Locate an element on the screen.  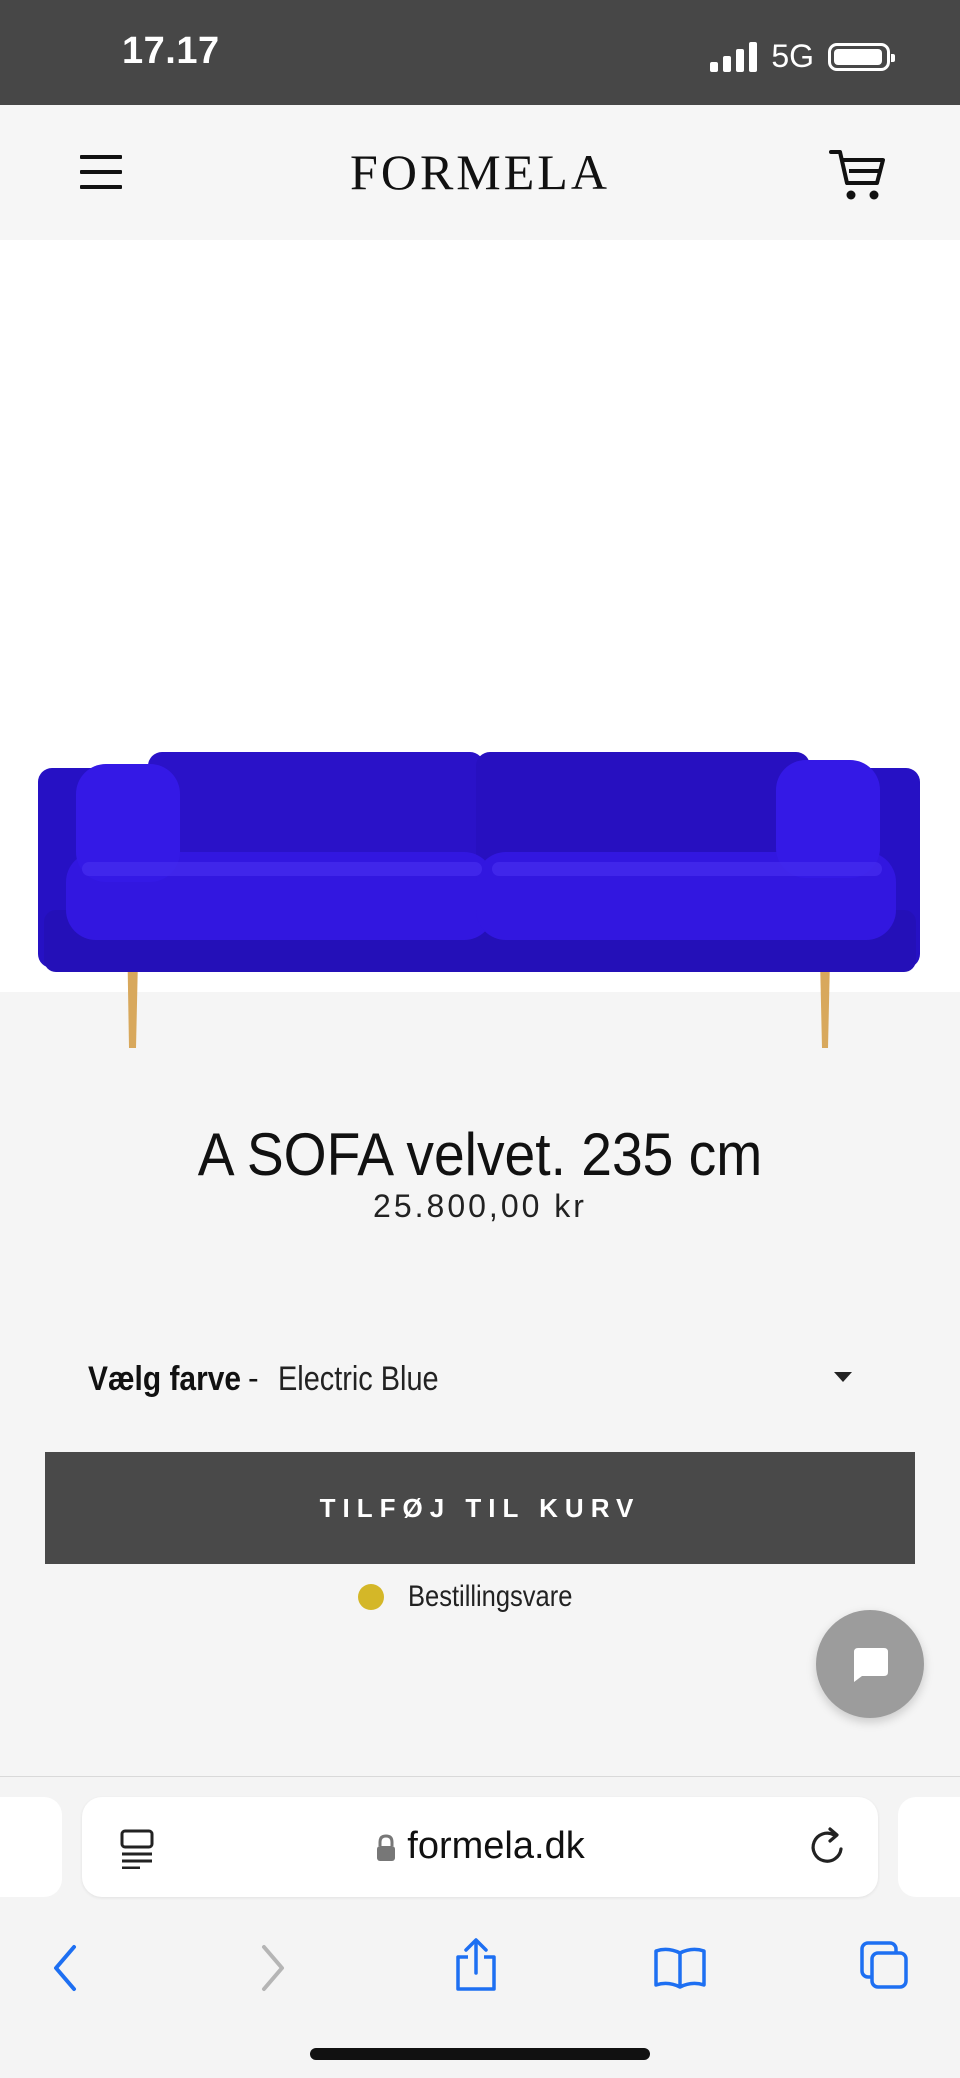
browser-toolbar is located at coordinates (480, 1967).